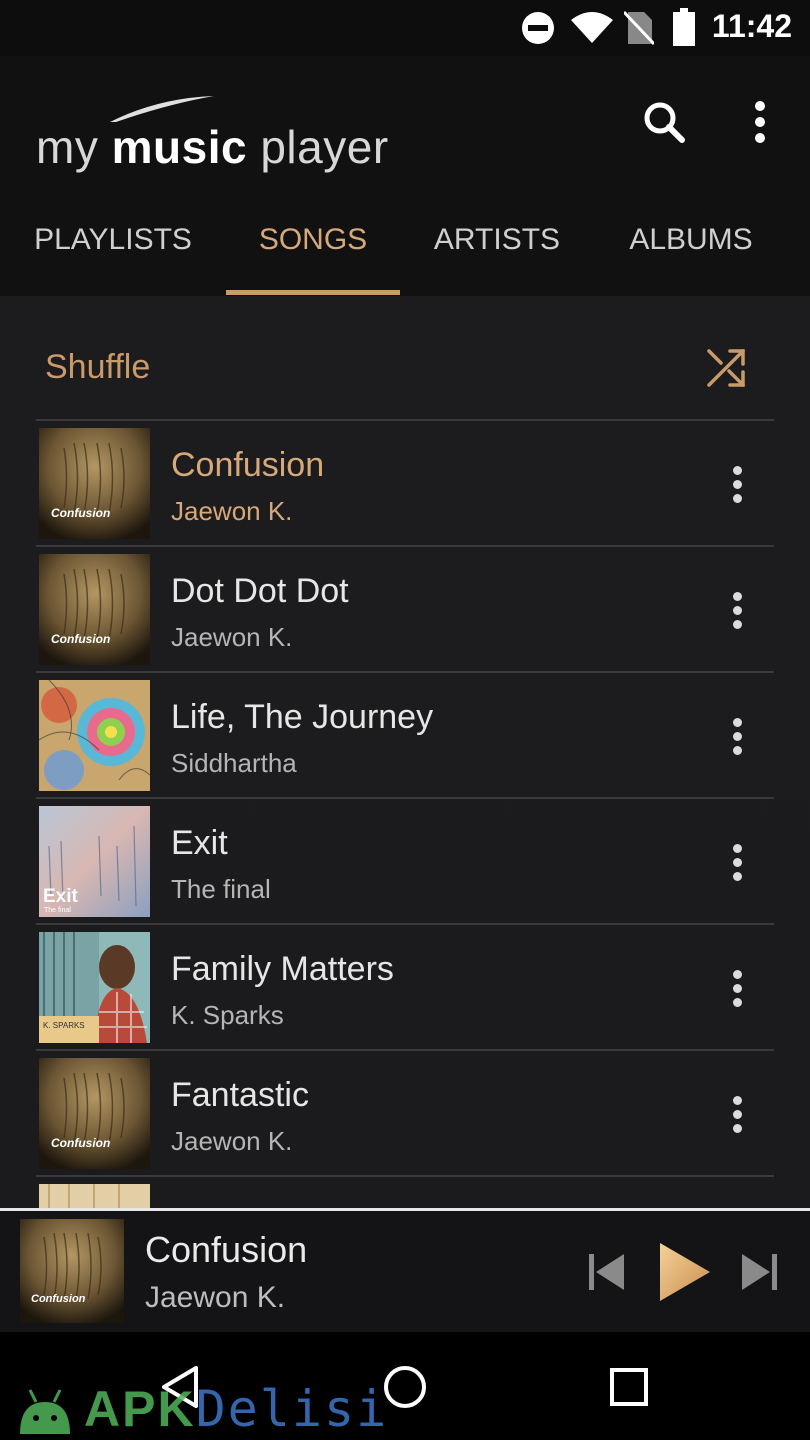  I want to click on now-playing-title: Confusion, so click(226, 1249).